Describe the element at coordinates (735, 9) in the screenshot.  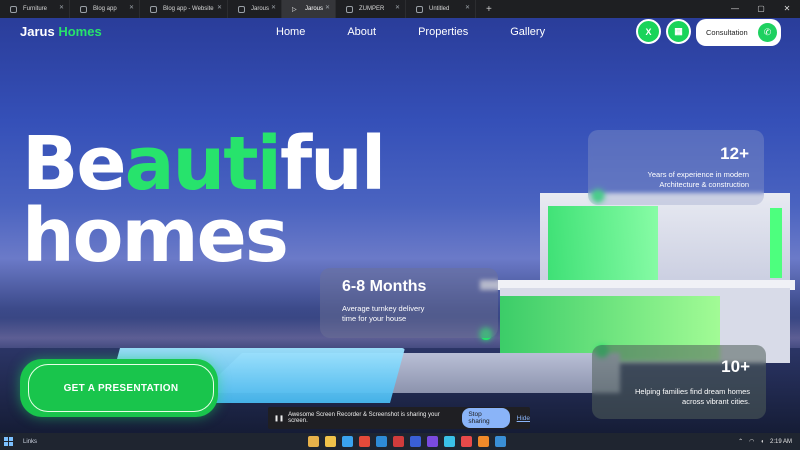
I see `minimize-button: —` at that location.